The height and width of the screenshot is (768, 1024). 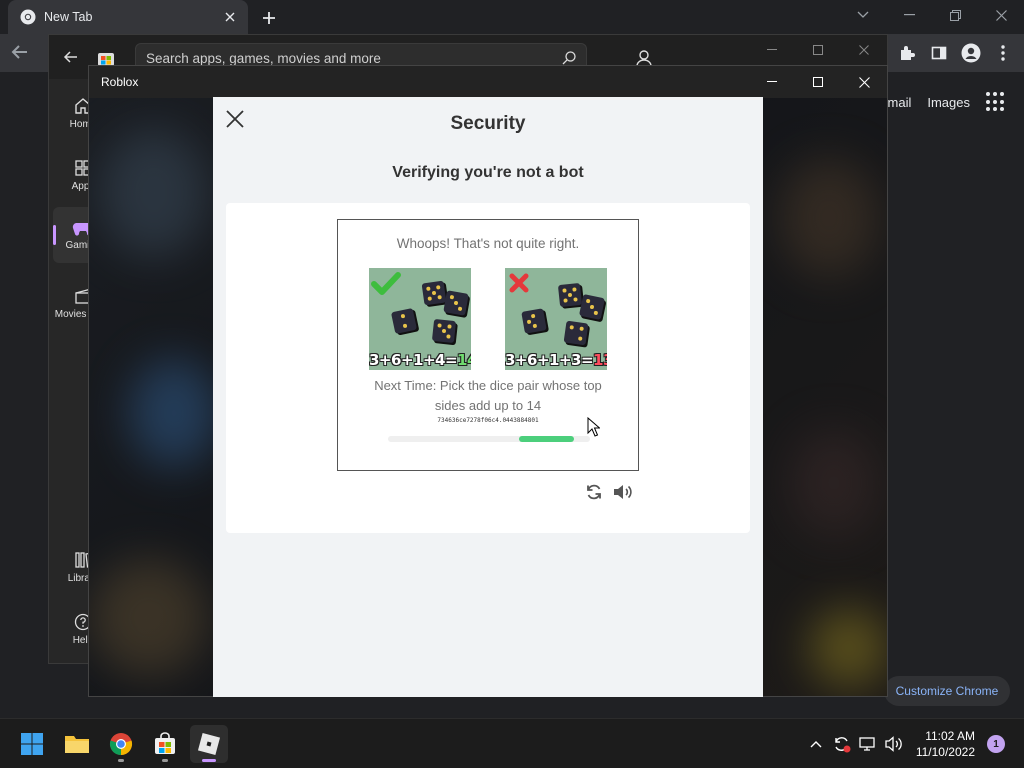 What do you see at coordinates (420, 319) in the screenshot?
I see `correct-example-image: 3+6+1+4=14` at bounding box center [420, 319].